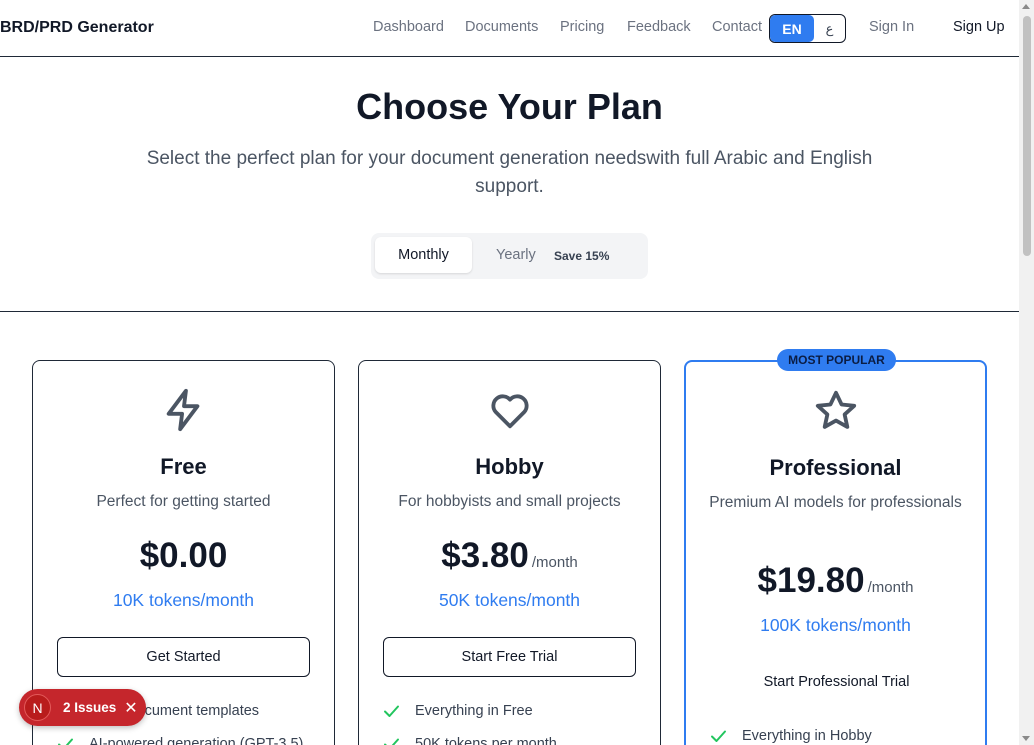 Image resolution: width=1034 pixels, height=745 pixels. I want to click on issues-label: 2 Issues, so click(90, 707).